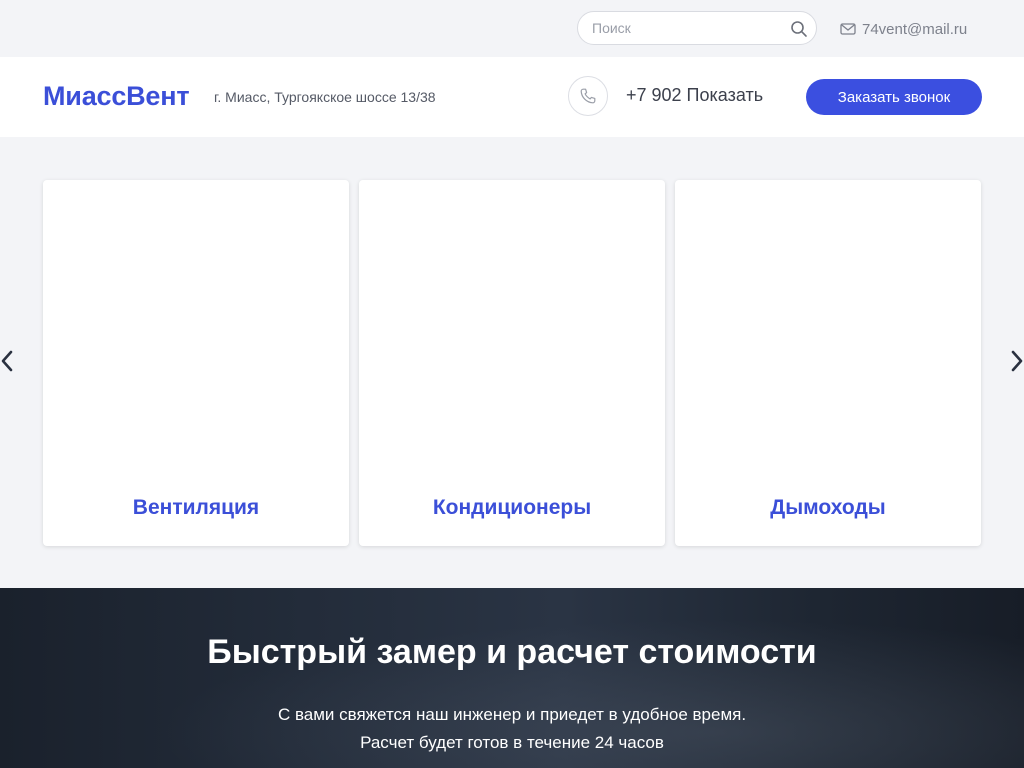 This screenshot has height=768, width=1024. I want to click on service-card-air-conditioners: Кондиционеры, so click(512, 363).